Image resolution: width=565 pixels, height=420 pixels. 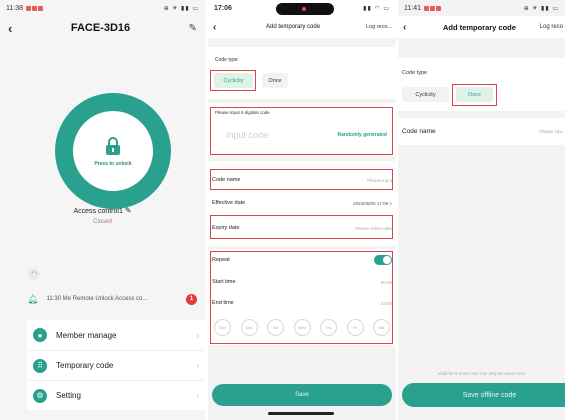 I want to click on menu-item-member-manage: ● Member manage ›, so click(x=116, y=335).